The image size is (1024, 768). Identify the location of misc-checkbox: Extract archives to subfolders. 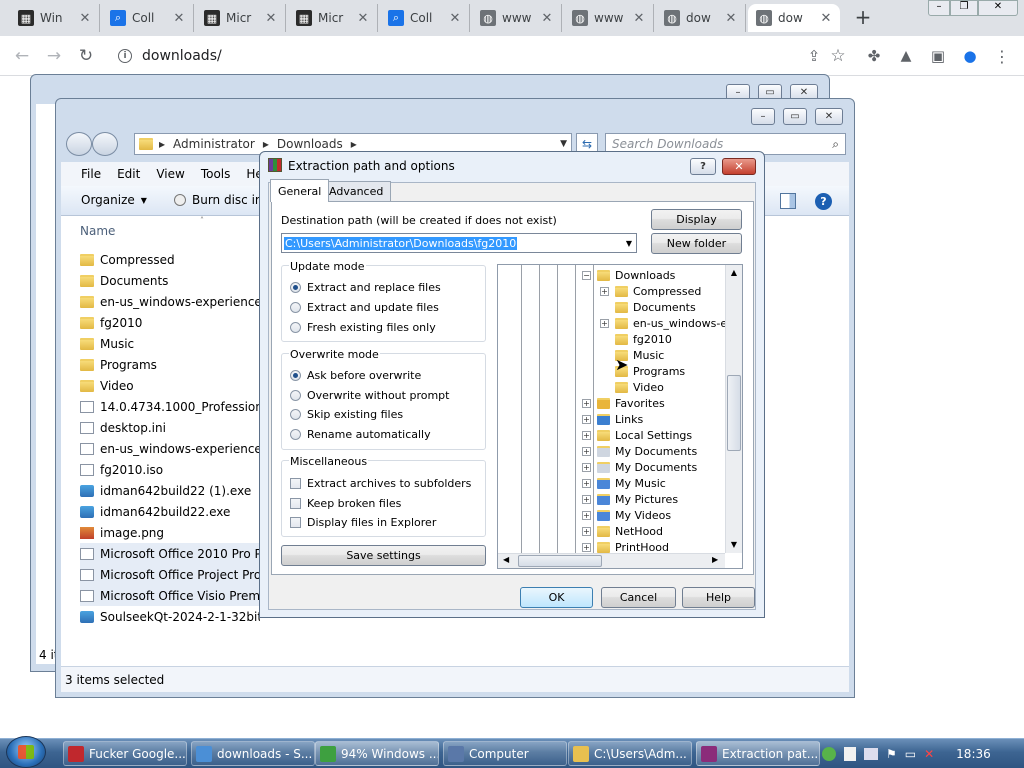
(380, 483).